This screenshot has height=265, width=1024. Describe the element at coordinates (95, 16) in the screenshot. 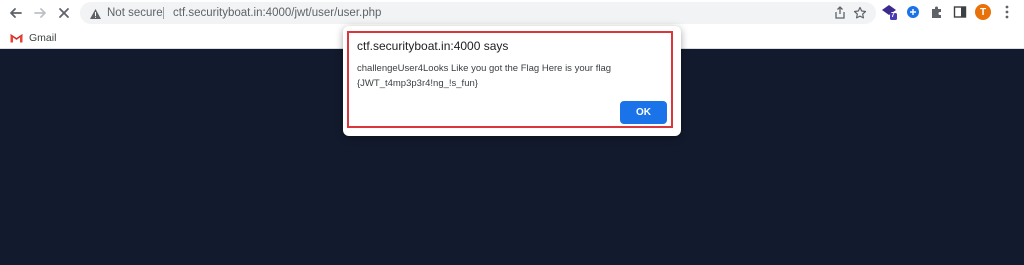

I see `warning-icon` at that location.